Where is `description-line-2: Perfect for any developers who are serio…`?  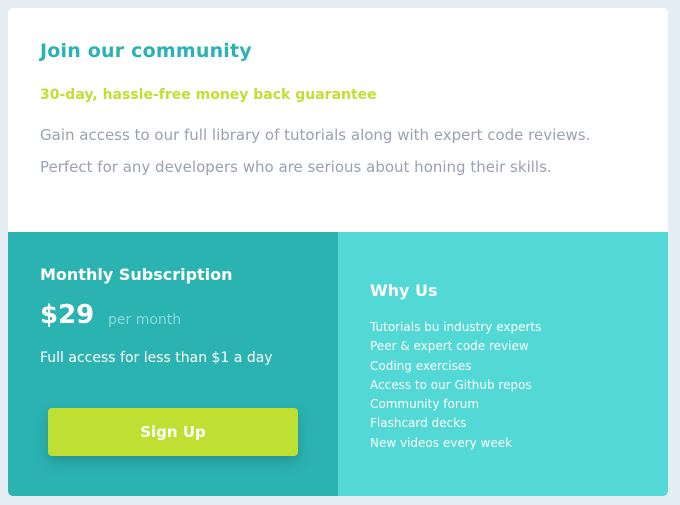
description-line-2: Perfect for any developers who are serio… is located at coordinates (296, 167).